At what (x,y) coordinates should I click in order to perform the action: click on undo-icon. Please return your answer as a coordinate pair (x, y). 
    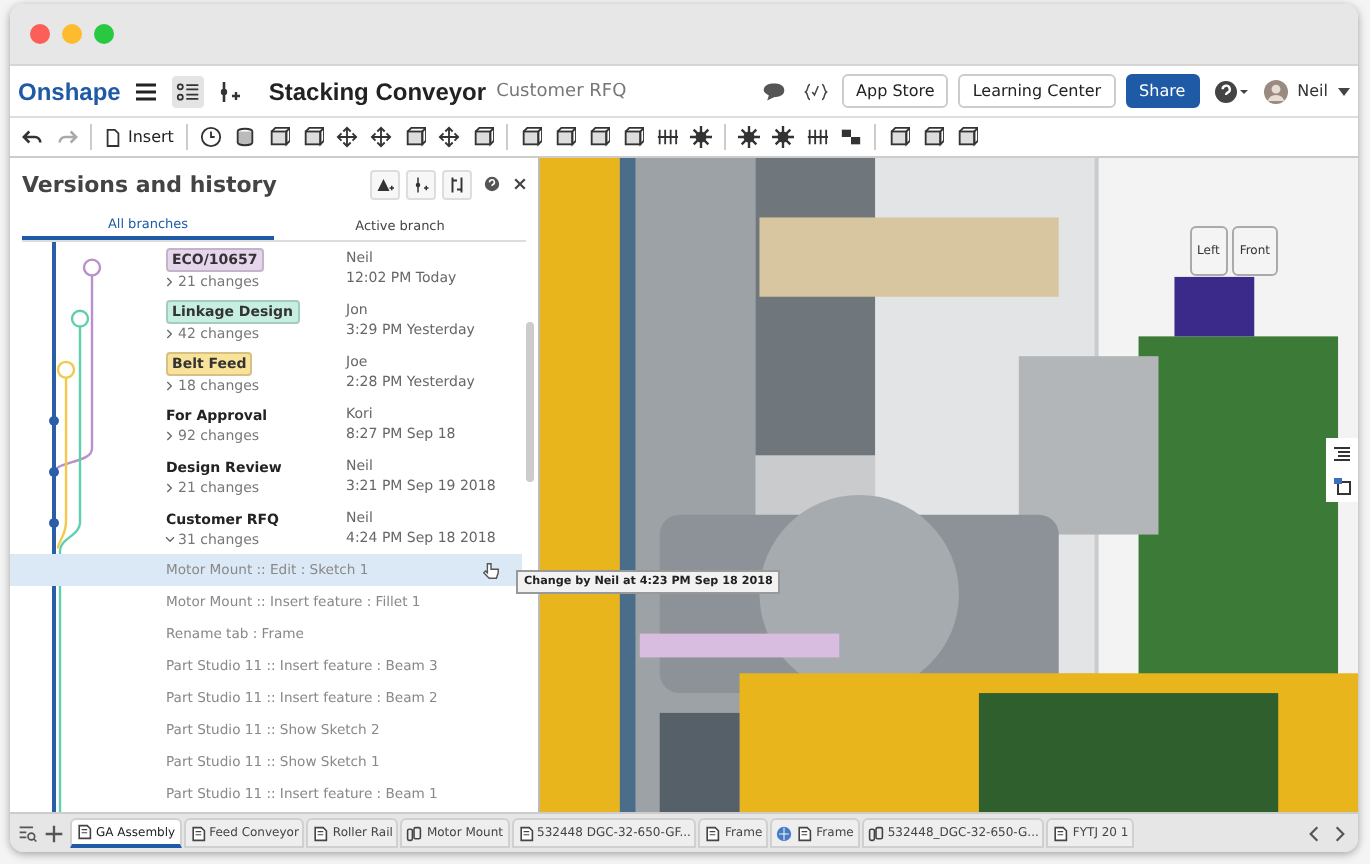
    Looking at the image, I should click on (33, 137).